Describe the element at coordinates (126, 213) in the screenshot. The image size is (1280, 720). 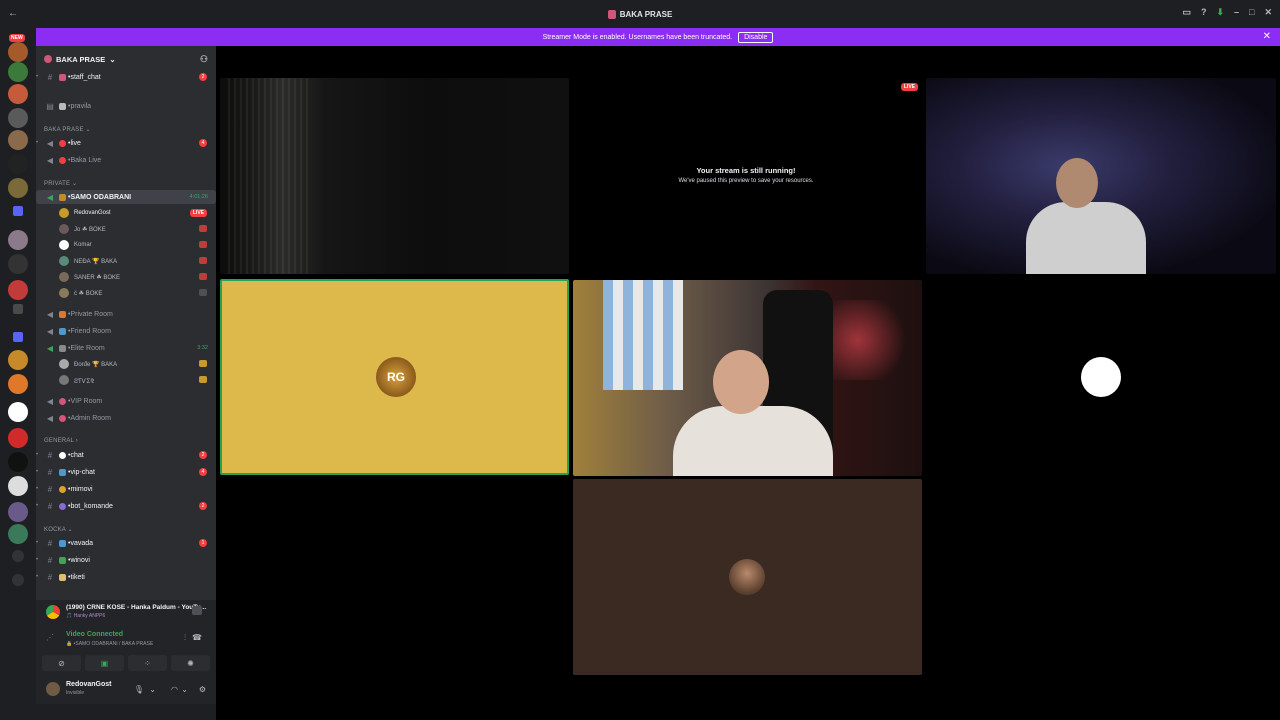
I see `voice-member: RedovanGost LIVE` at that location.